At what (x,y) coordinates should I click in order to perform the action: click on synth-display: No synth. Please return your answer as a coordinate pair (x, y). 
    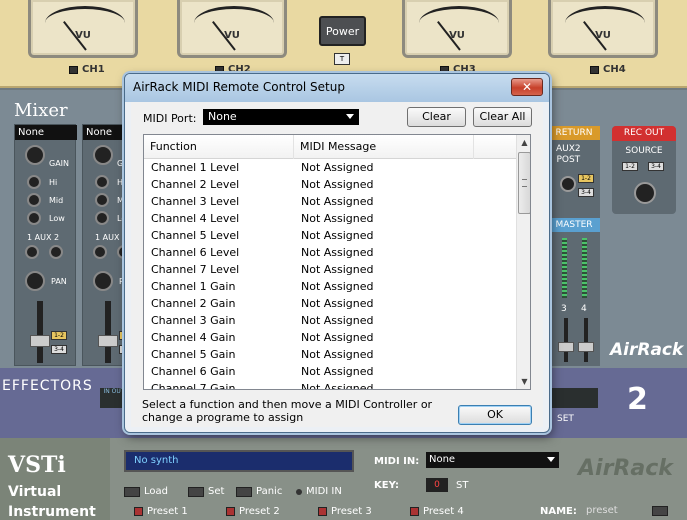
    Looking at the image, I should click on (239, 461).